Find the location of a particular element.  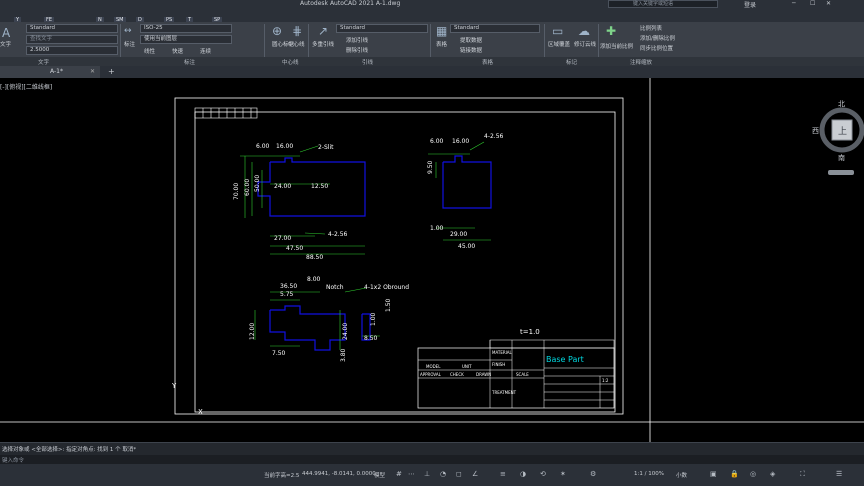

annotation-scale: 1:1 / 100% is located at coordinates (649, 474).